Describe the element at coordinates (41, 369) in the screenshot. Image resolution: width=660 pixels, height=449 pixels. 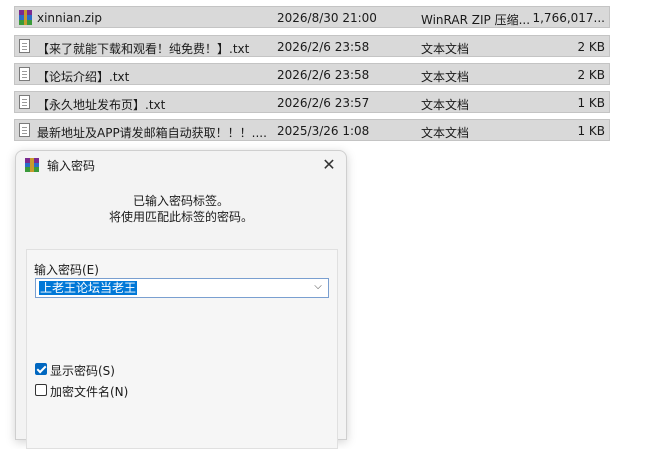
I see `checkbox-checked-icon` at that location.